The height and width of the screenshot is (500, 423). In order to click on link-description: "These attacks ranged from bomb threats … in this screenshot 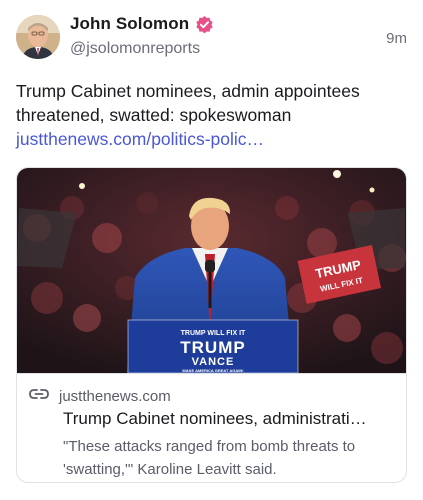, I will do `click(209, 458)`.